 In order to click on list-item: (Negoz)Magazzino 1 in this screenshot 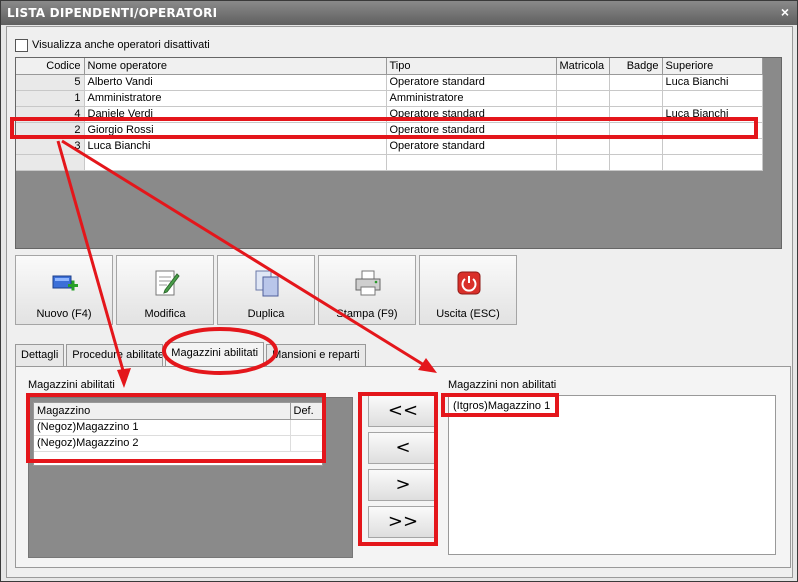, I will do `click(179, 427)`.